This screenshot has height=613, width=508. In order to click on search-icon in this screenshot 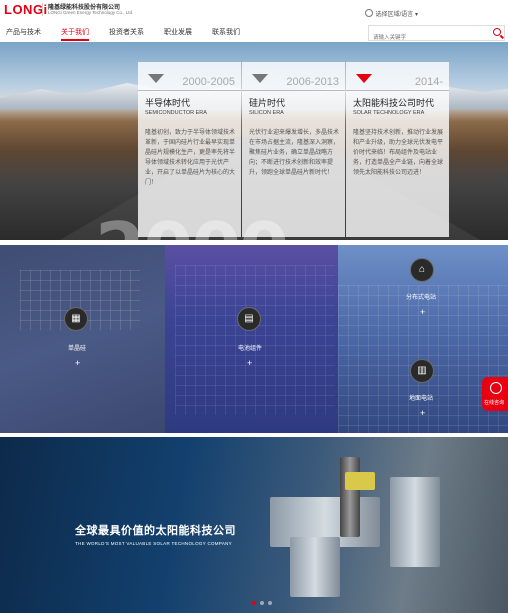, I will do `click(497, 32)`.